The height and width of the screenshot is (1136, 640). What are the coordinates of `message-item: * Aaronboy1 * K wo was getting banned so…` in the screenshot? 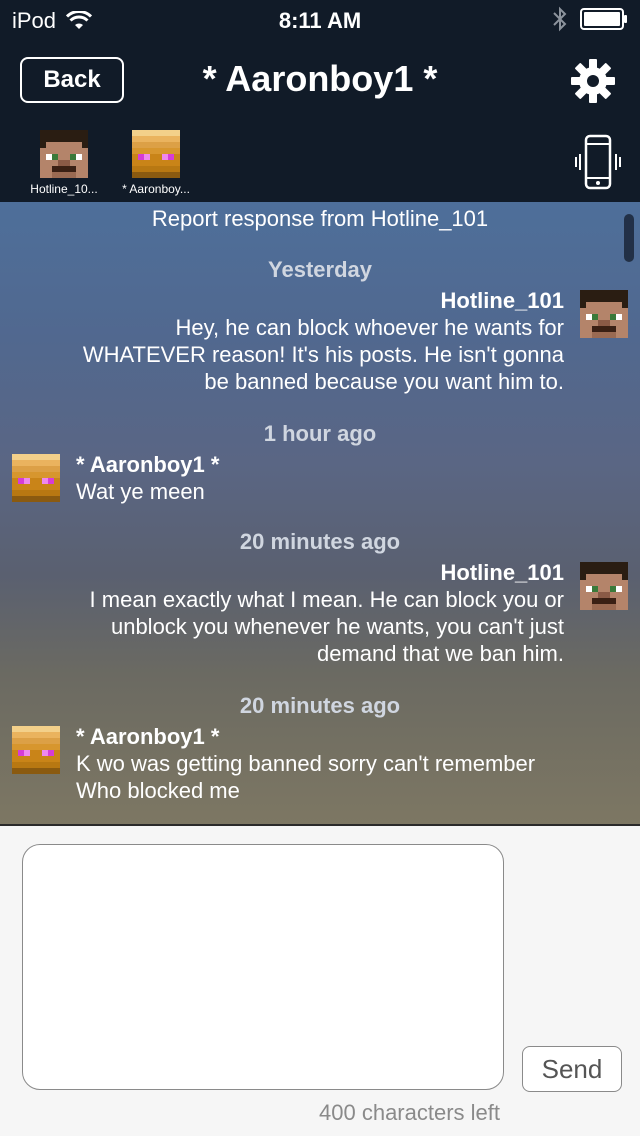 It's located at (305, 763).